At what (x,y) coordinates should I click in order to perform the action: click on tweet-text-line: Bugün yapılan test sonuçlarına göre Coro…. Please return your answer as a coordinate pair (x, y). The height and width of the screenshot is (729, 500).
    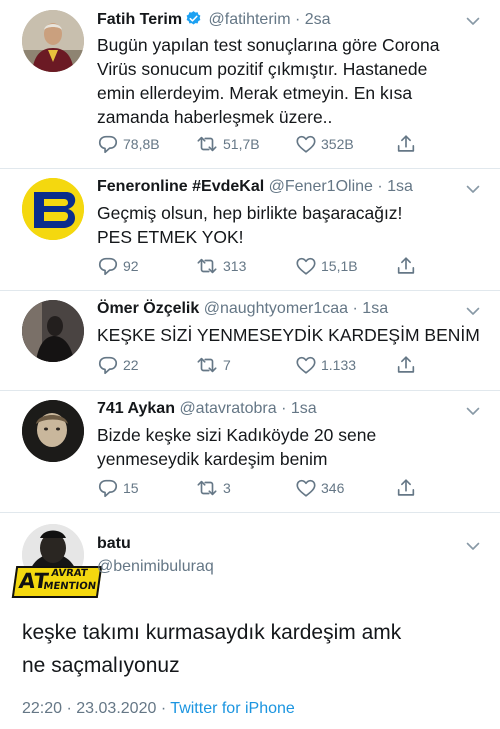
    Looking at the image, I should click on (268, 45).